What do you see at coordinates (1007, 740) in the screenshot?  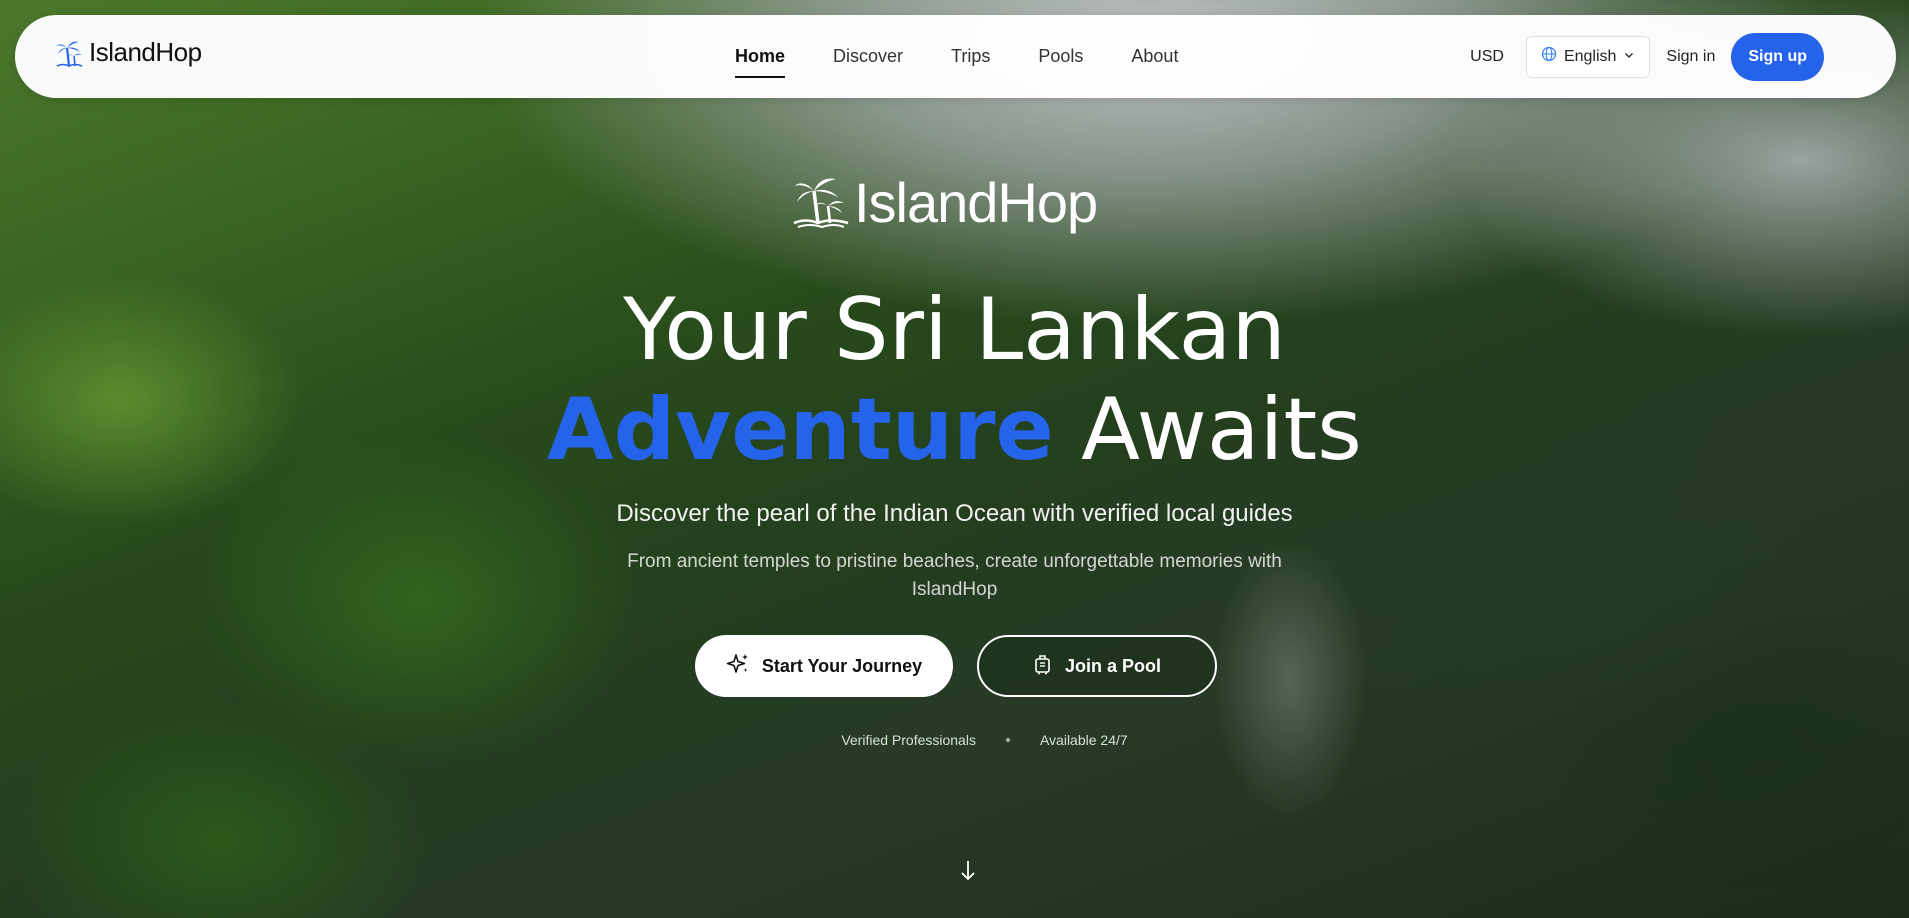 I see `feature-separator` at bounding box center [1007, 740].